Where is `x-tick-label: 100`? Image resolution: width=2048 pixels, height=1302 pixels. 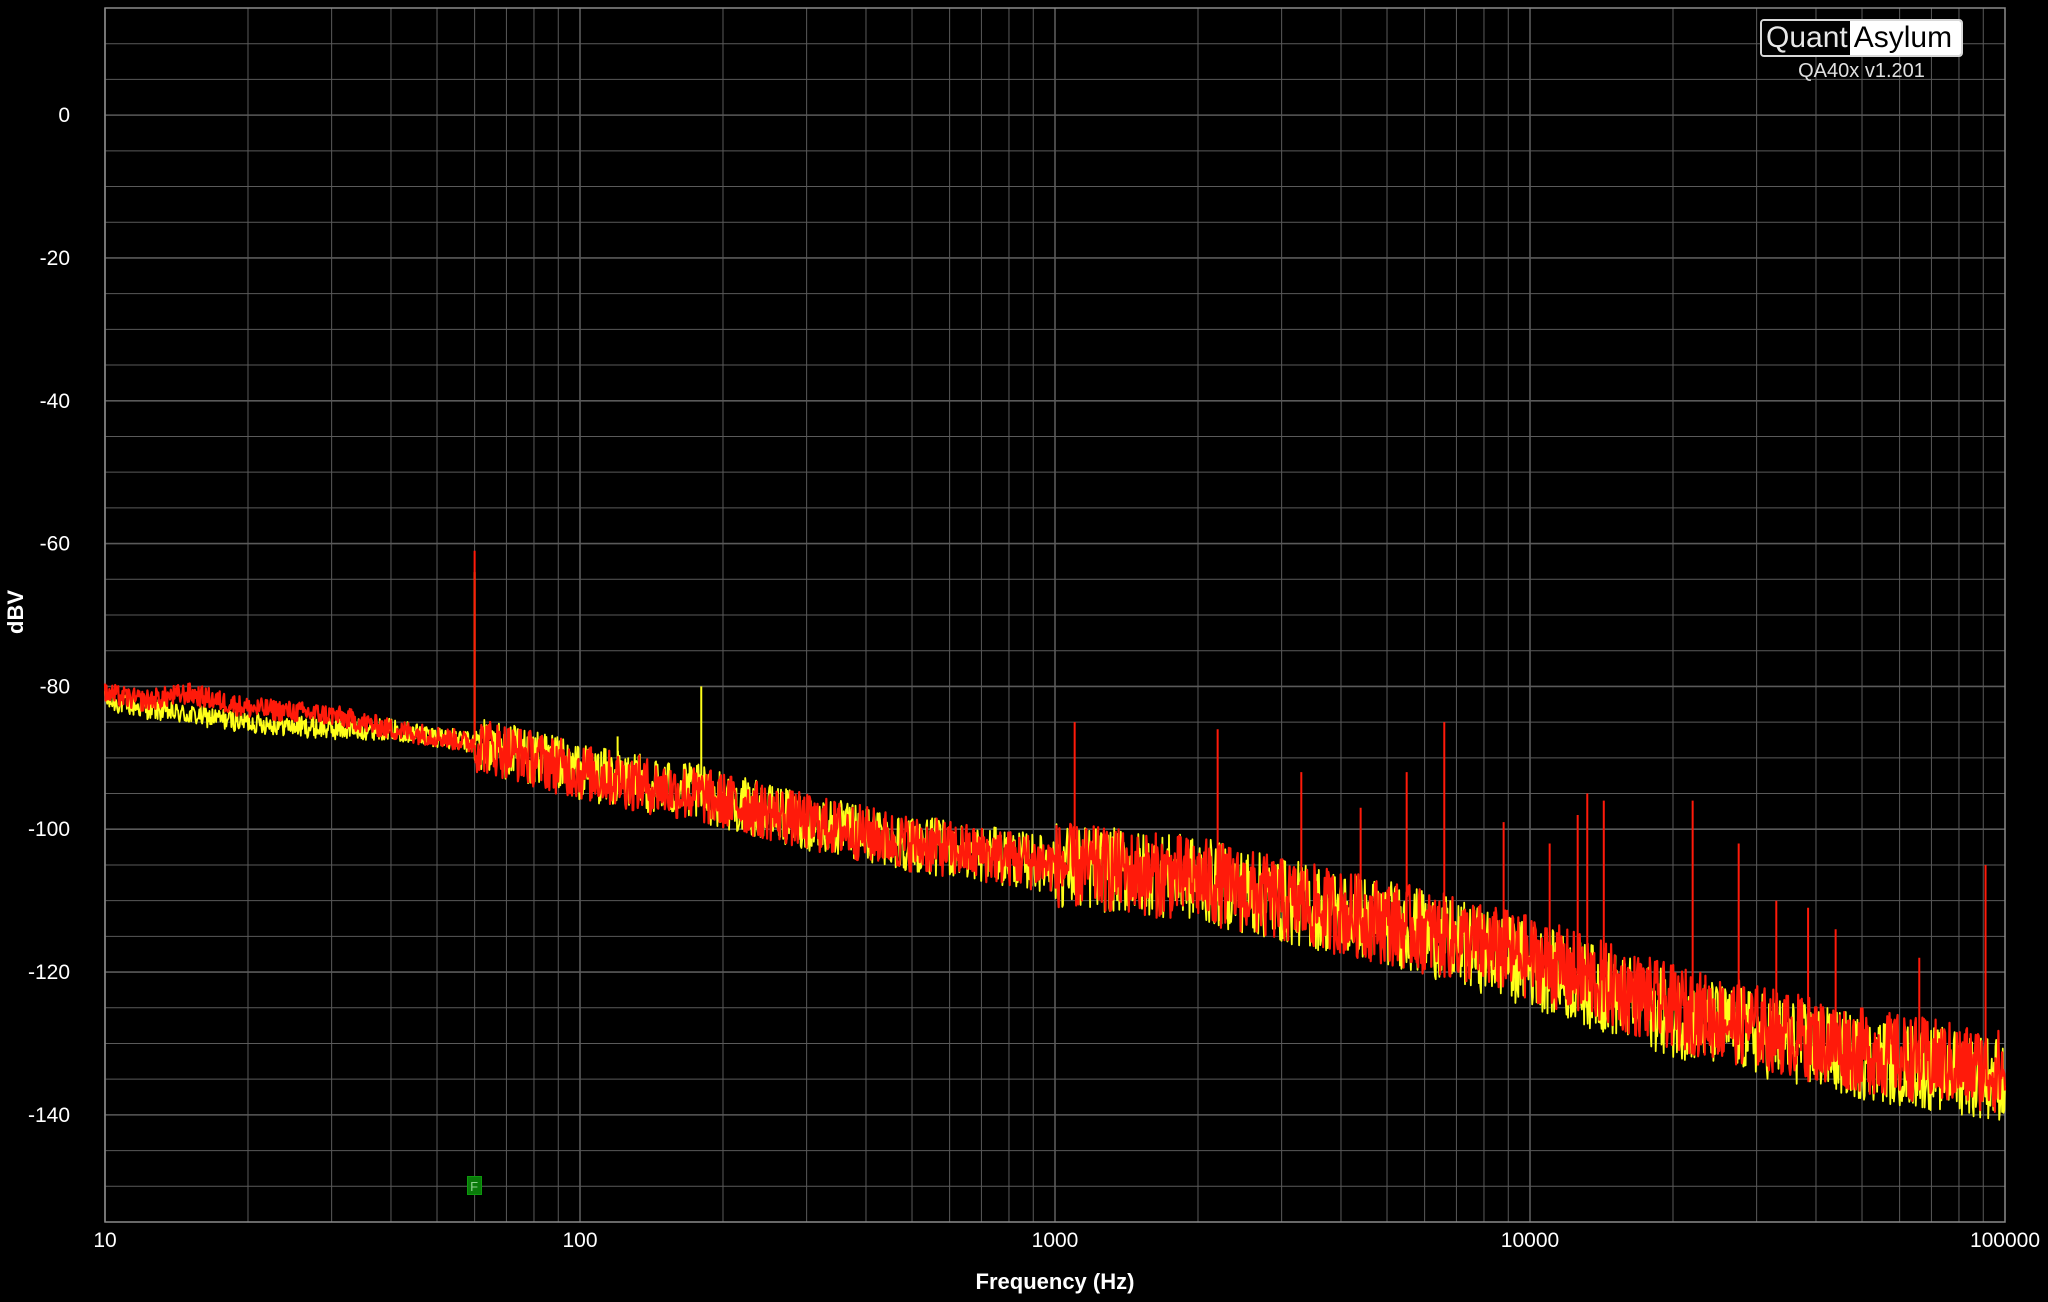 x-tick-label: 100 is located at coordinates (579, 1240).